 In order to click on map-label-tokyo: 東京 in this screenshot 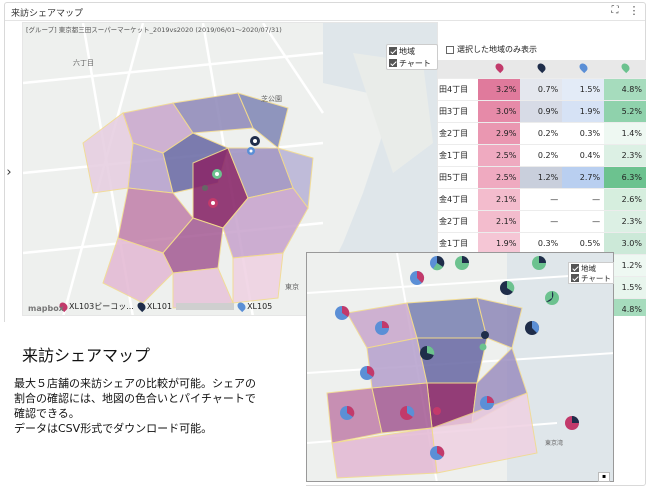, I will do `click(292, 286)`.